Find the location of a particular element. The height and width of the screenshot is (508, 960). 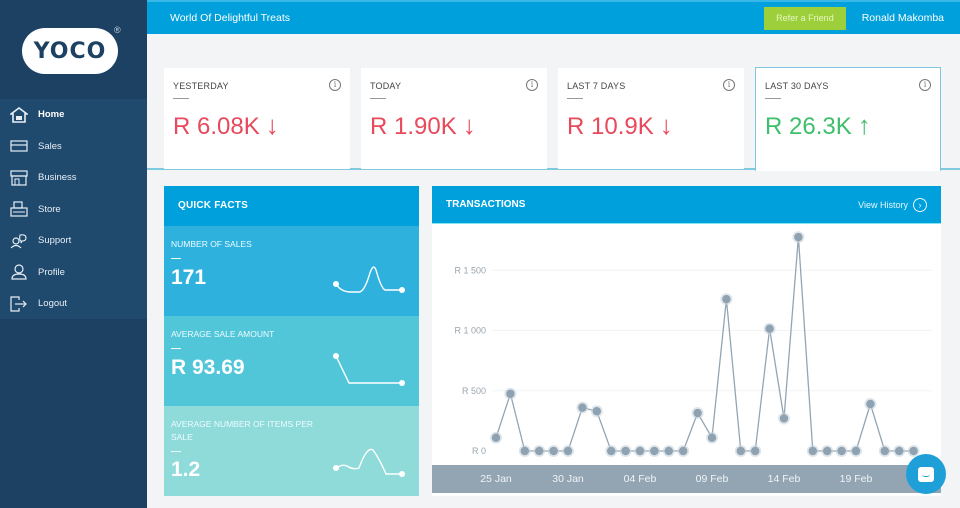

sidebar-item-home: Home is located at coordinates (73, 115).